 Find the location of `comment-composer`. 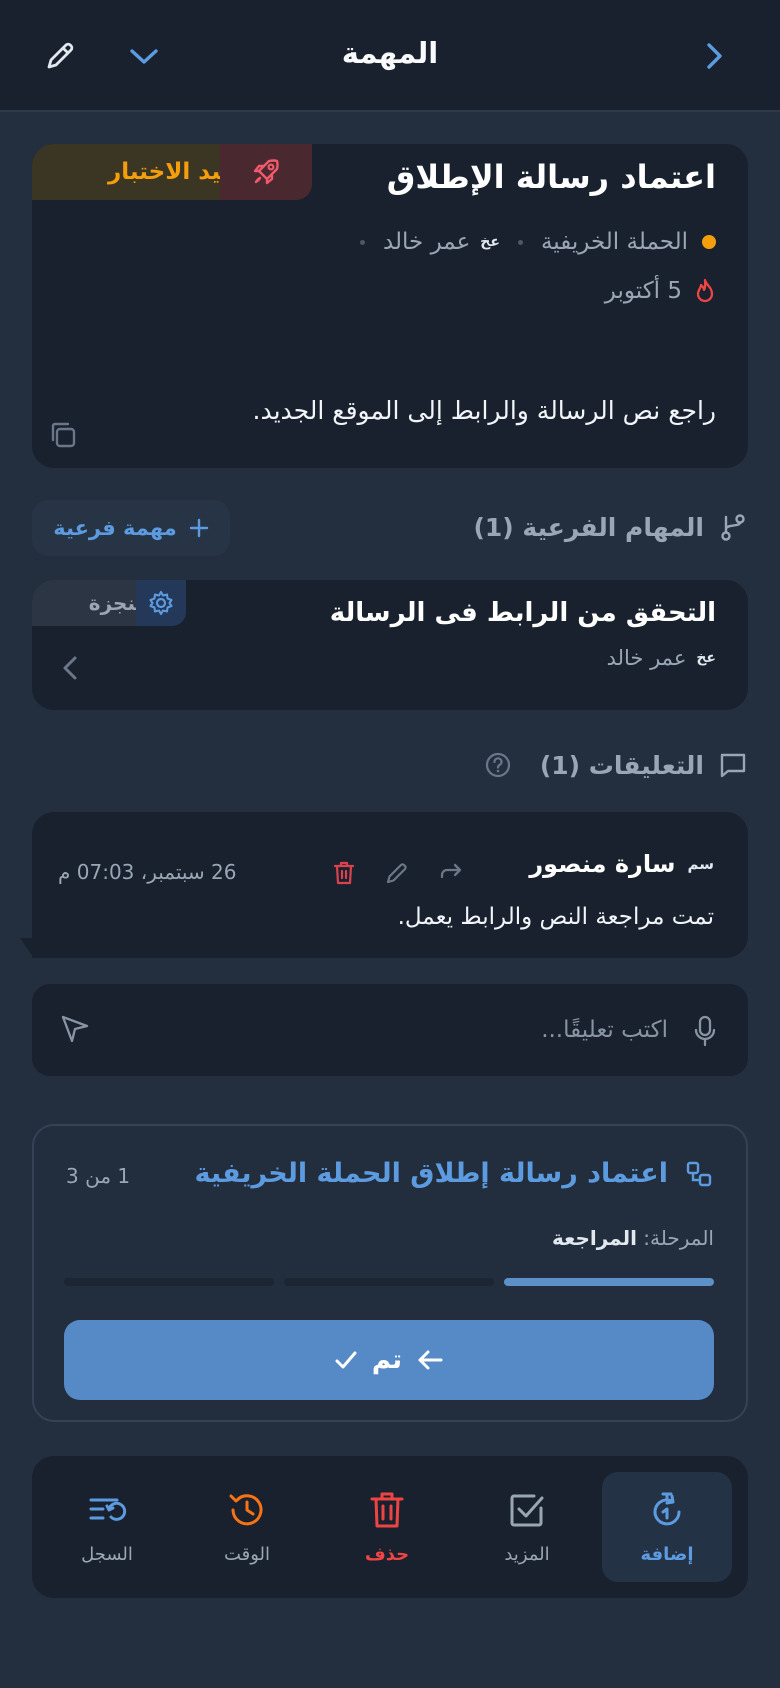

comment-composer is located at coordinates (390, 1030).